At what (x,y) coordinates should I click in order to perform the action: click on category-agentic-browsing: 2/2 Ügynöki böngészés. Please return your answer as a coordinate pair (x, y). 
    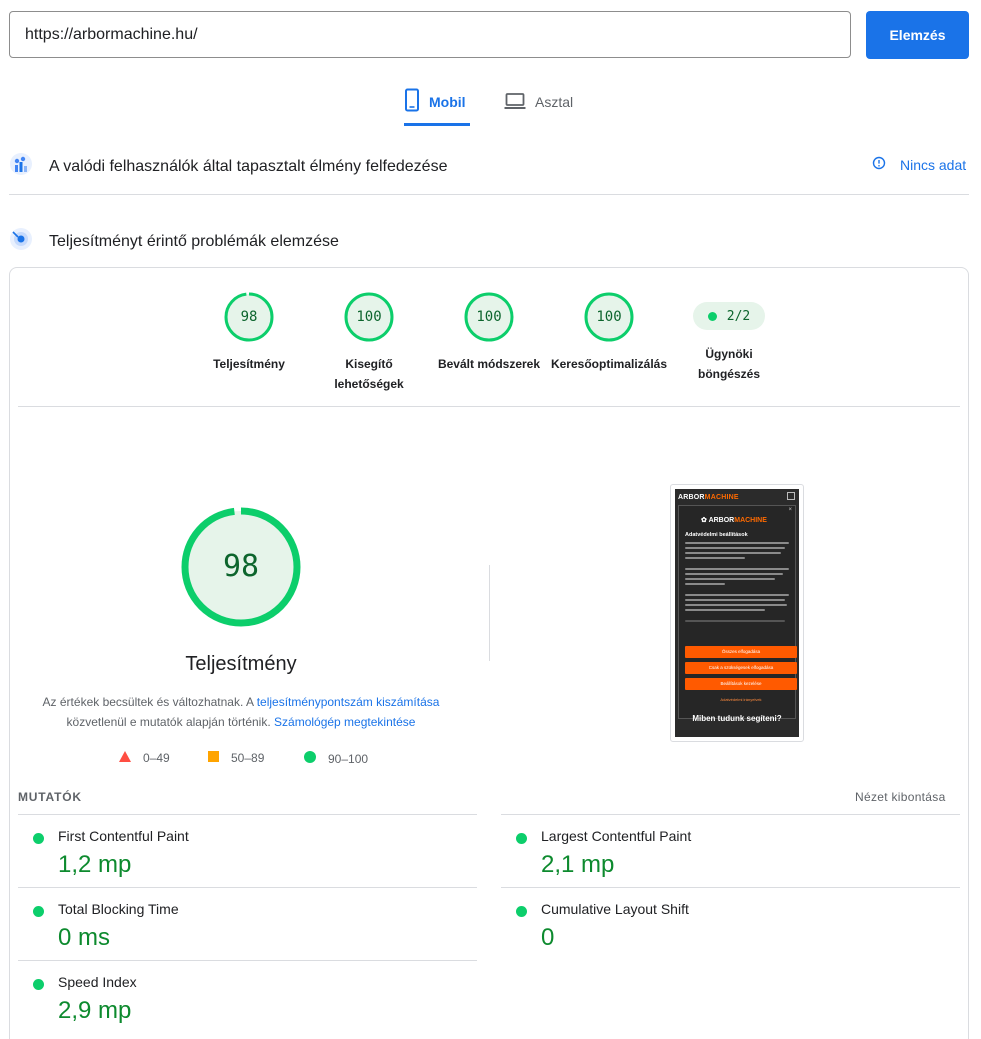
    Looking at the image, I should click on (729, 338).